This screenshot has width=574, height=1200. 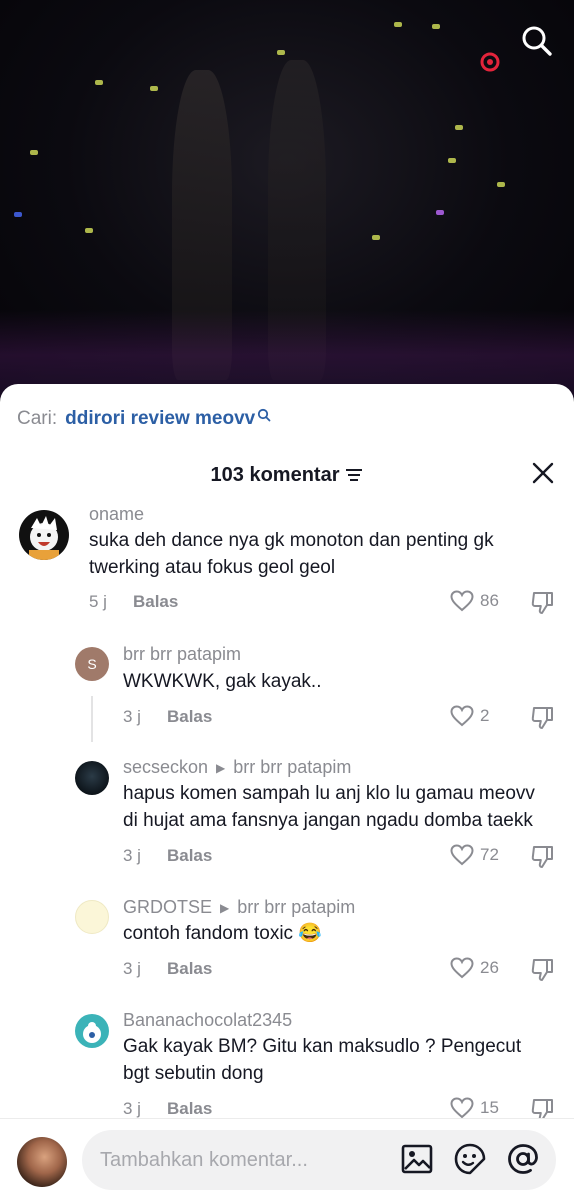 I want to click on like-count: 72, so click(x=489, y=854).